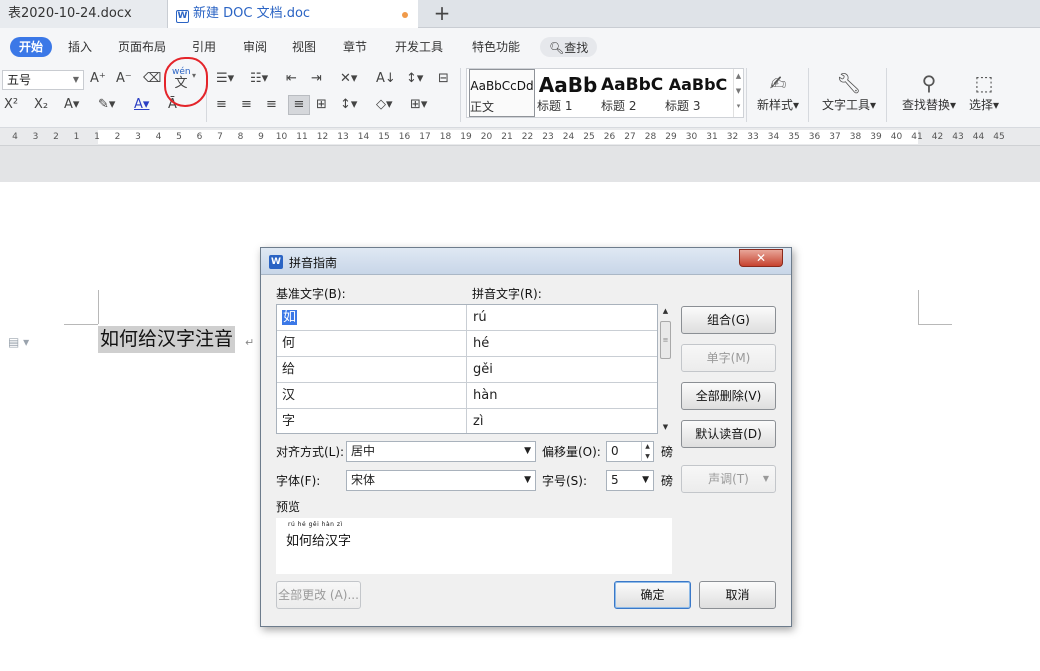 The width and height of the screenshot is (1040, 671). What do you see at coordinates (576, 48) in the screenshot?
I see `menu-search-label: 查找` at bounding box center [576, 48].